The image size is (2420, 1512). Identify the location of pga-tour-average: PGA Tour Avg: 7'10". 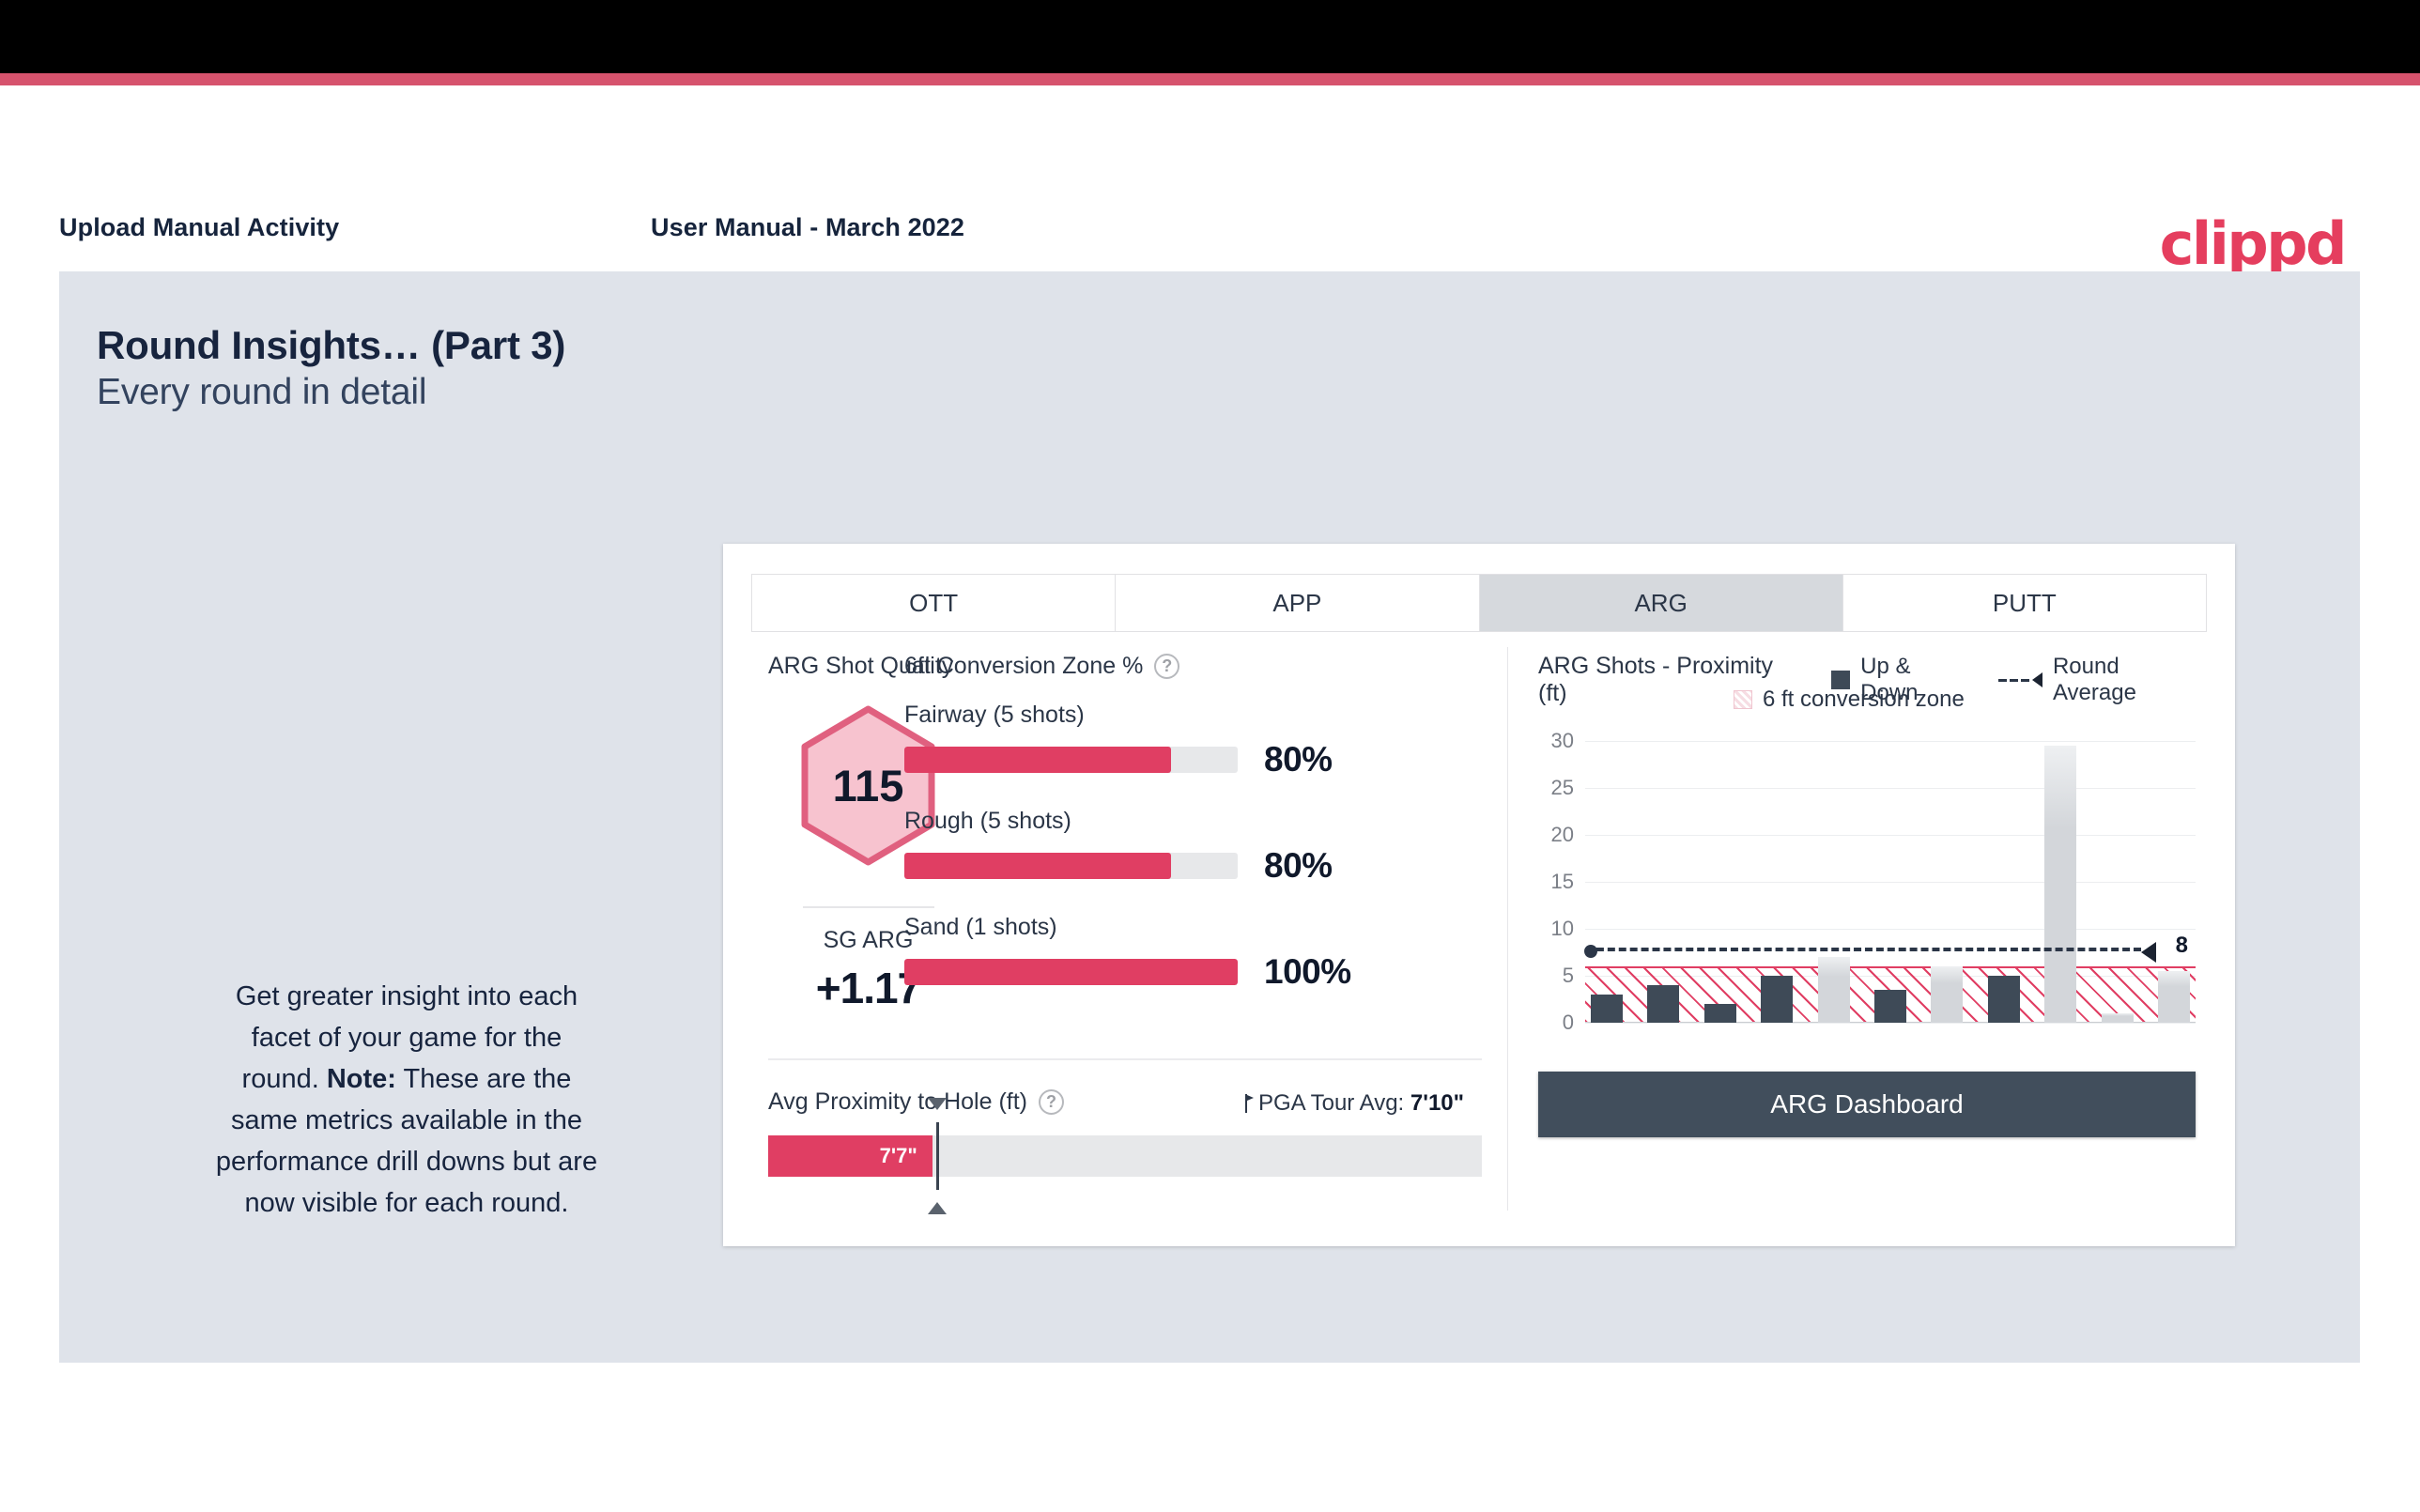
(1352, 1104).